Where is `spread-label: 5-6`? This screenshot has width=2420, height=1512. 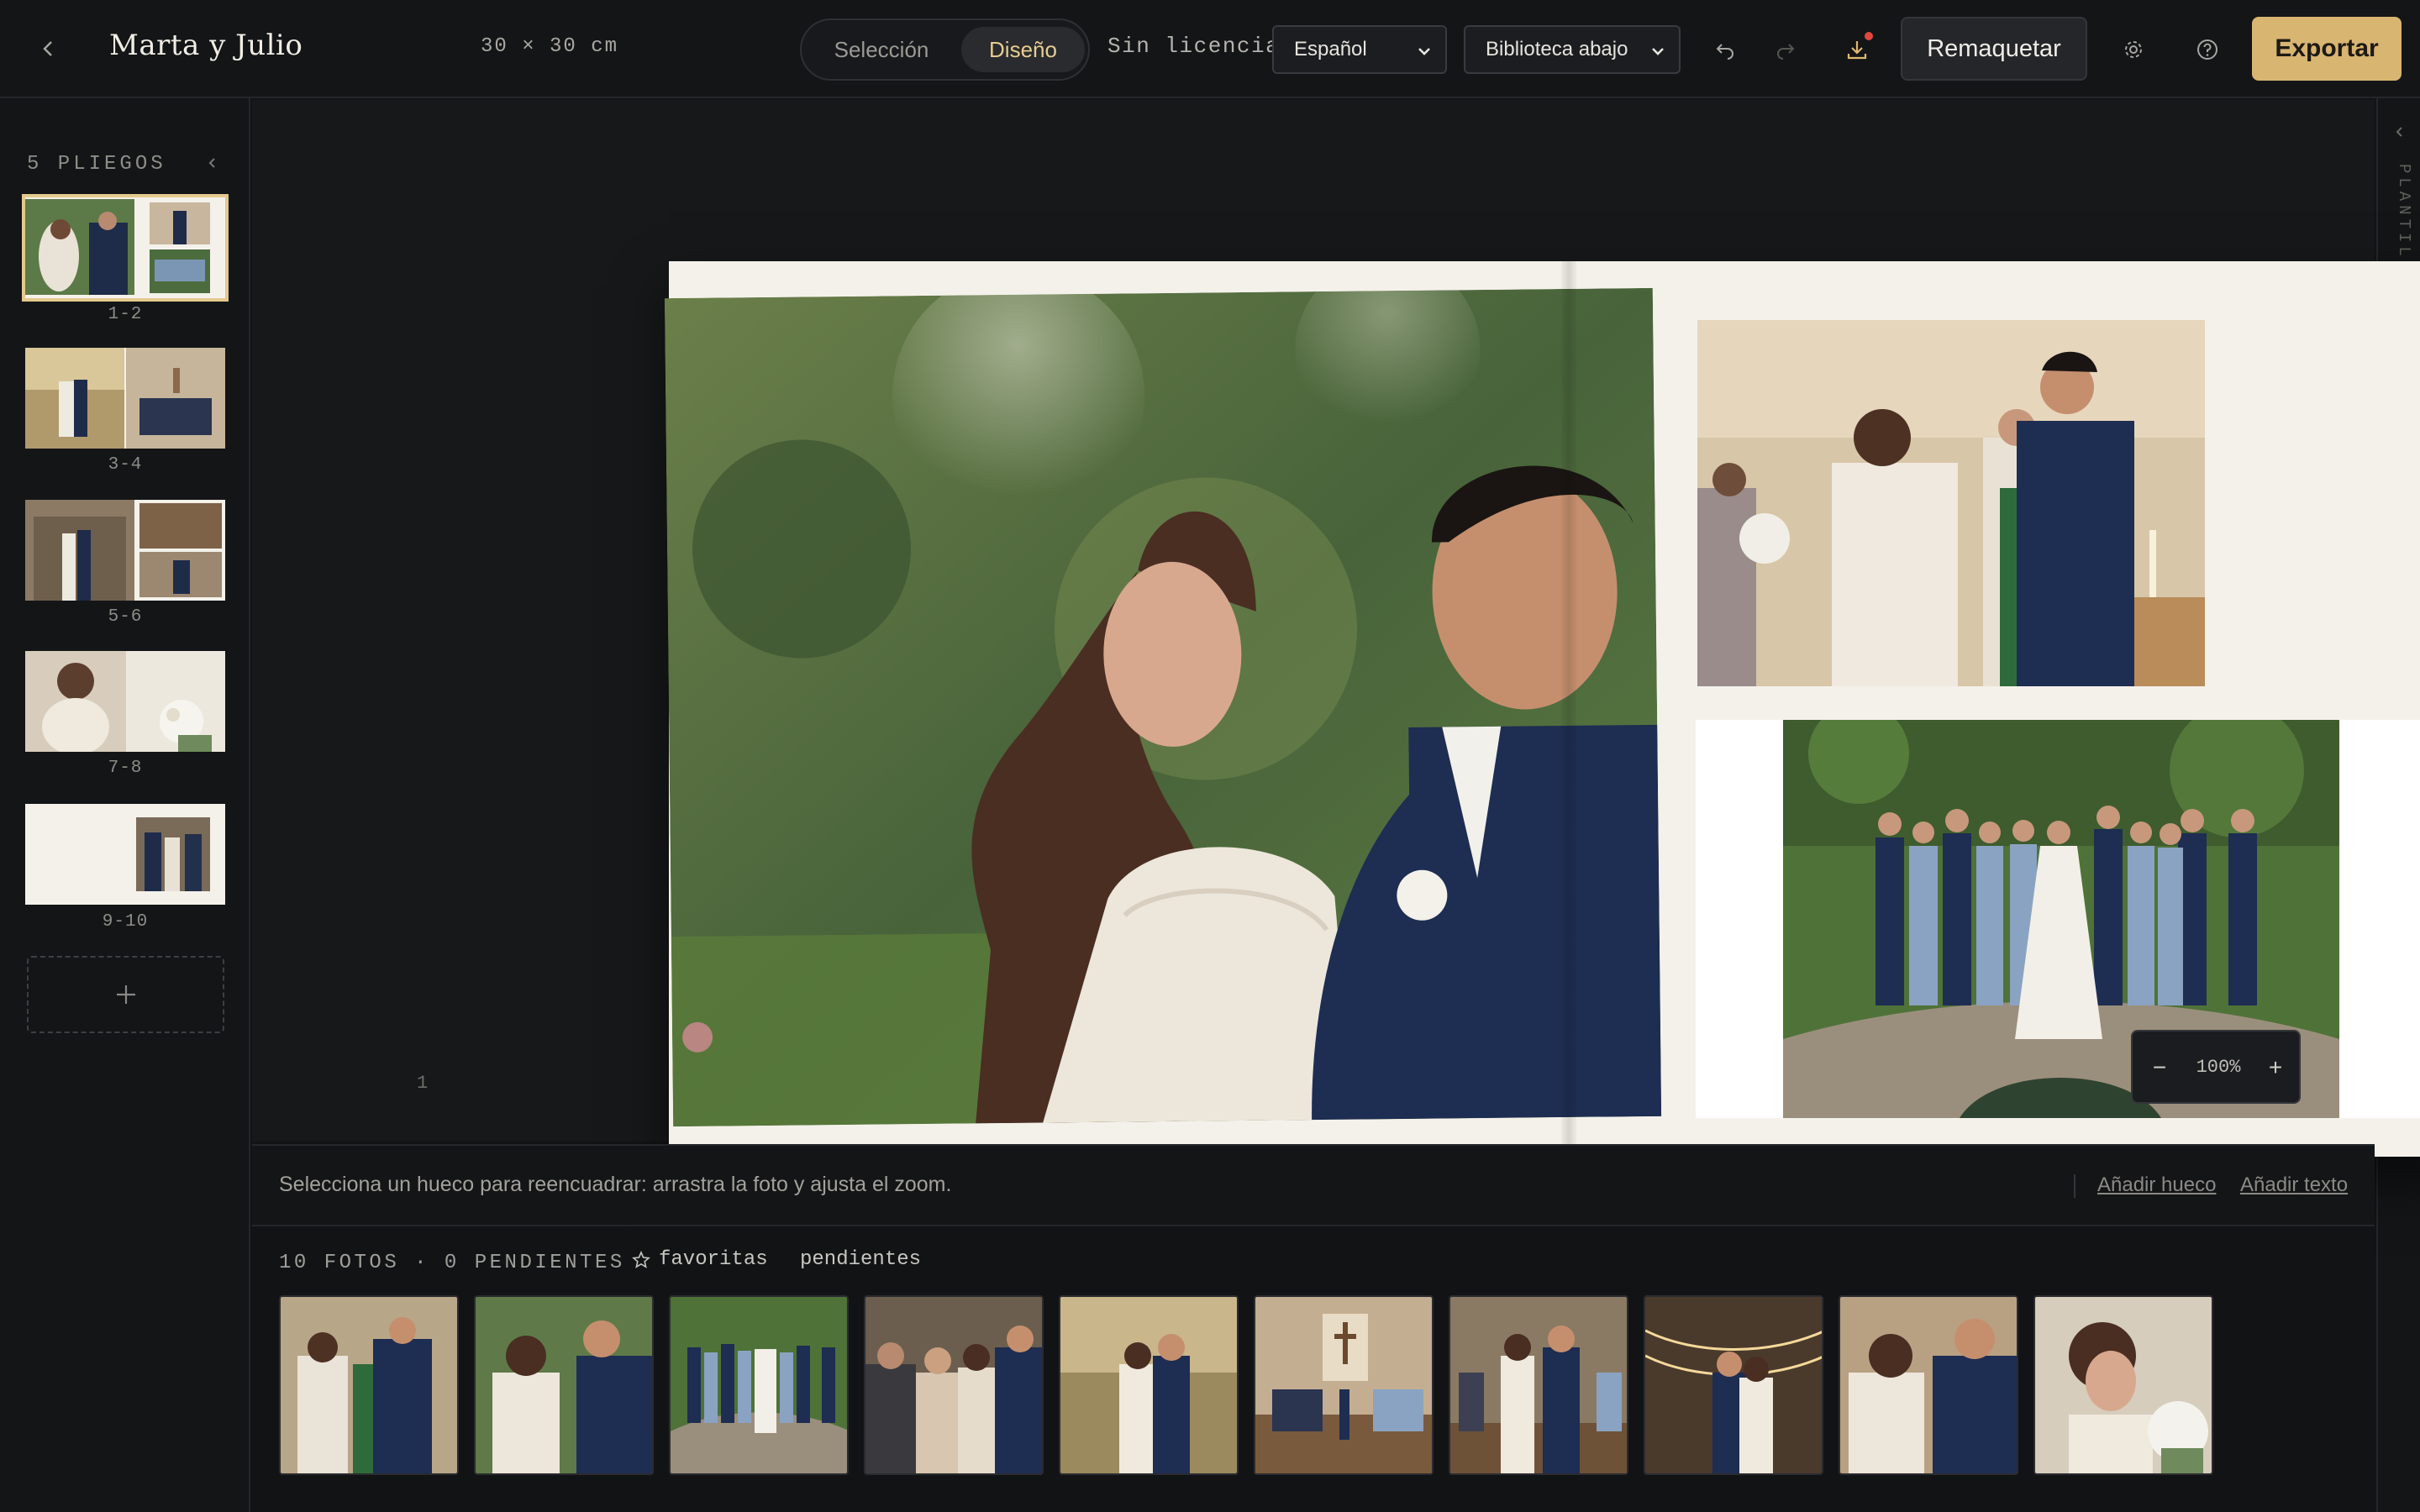
spread-label: 5-6 is located at coordinates (125, 617).